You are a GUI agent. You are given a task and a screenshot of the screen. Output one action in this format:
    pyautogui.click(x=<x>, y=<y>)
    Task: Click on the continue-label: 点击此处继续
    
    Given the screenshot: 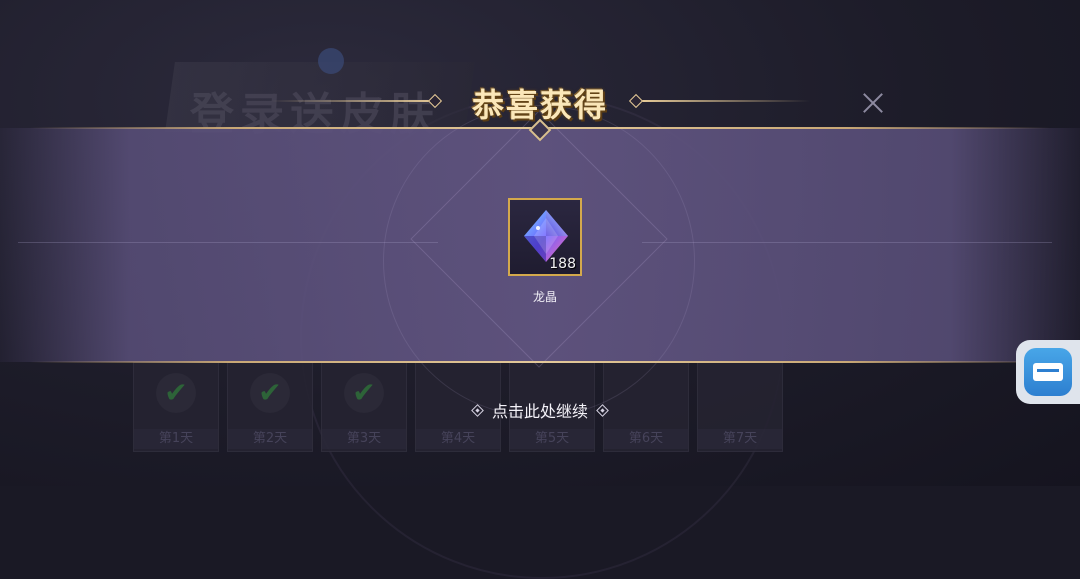 What is the action you would take?
    pyautogui.click(x=539, y=411)
    